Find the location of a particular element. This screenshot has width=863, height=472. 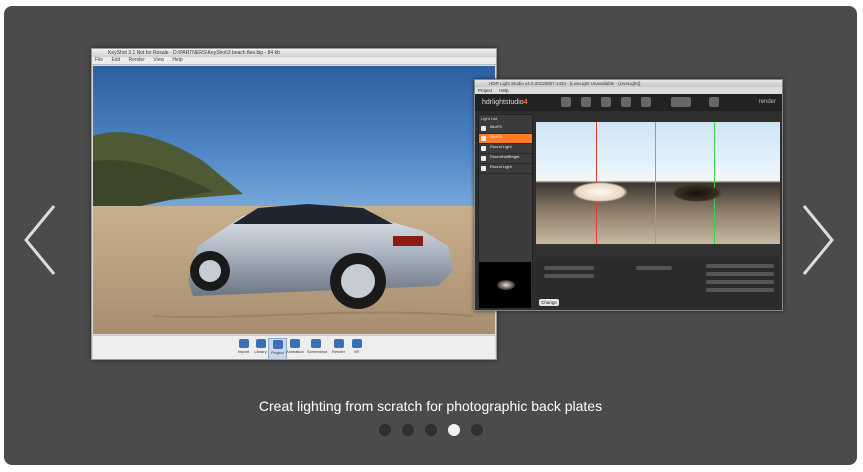

import-button: Import is located at coordinates (243, 348).